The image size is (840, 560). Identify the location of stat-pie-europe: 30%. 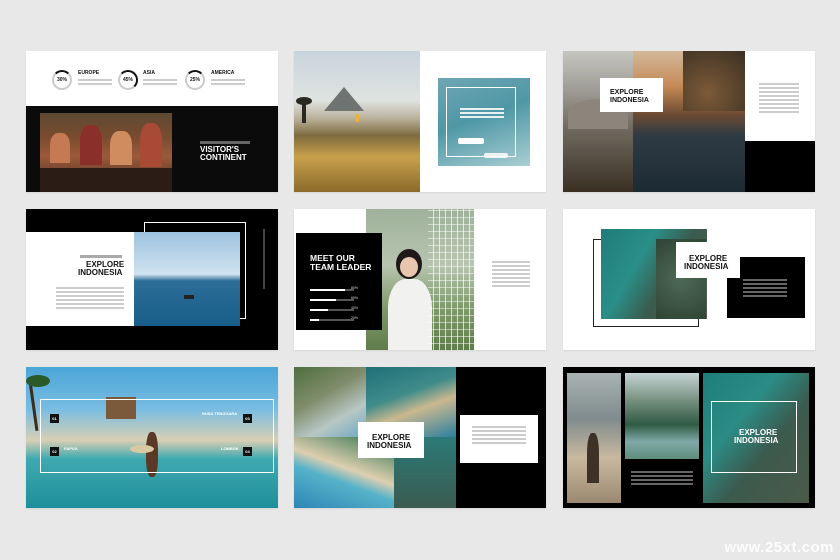
(62, 80).